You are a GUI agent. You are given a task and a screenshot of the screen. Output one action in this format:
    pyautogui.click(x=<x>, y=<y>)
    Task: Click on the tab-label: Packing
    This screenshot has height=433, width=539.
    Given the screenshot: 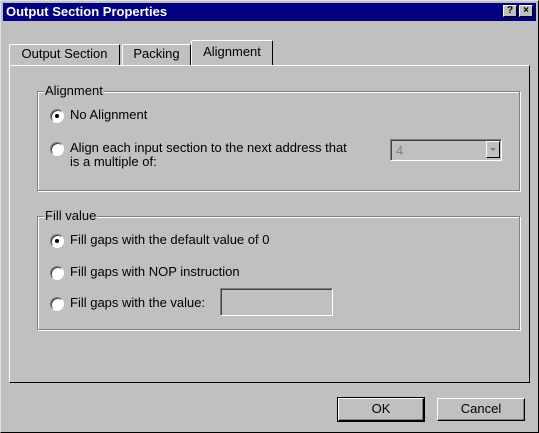 What is the action you would take?
    pyautogui.click(x=156, y=53)
    